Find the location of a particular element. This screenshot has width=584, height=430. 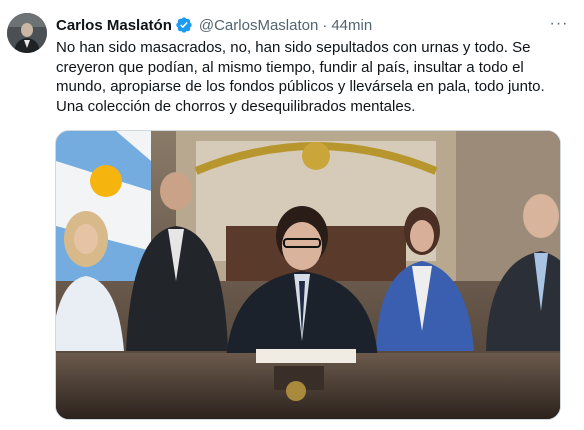

avatar is located at coordinates (27, 33).